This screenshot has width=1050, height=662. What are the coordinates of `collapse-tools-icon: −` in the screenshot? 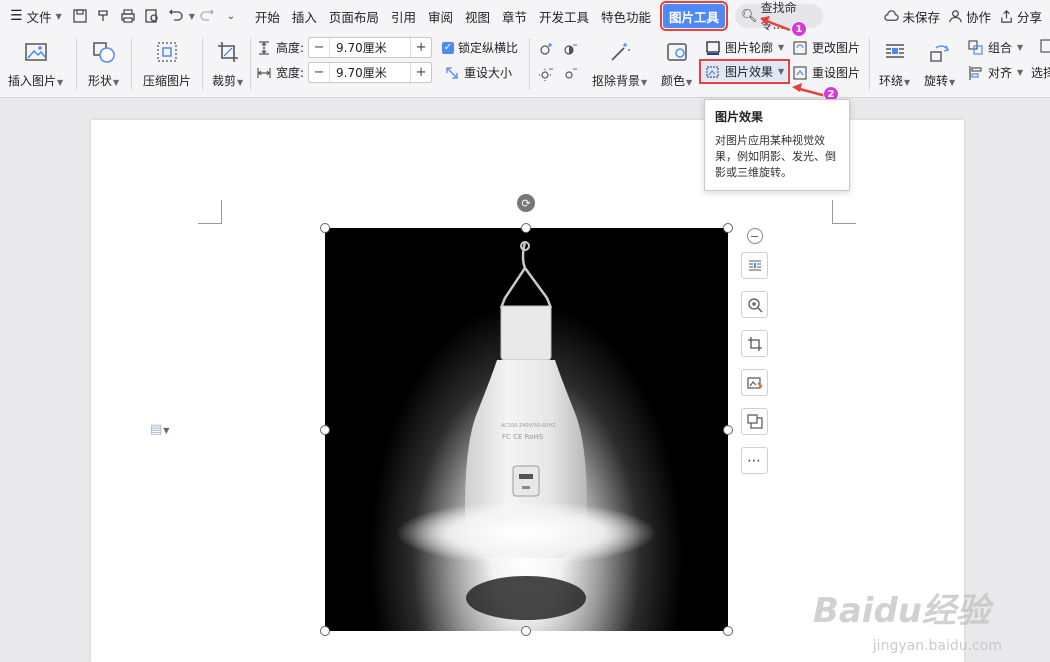 It's located at (754, 236).